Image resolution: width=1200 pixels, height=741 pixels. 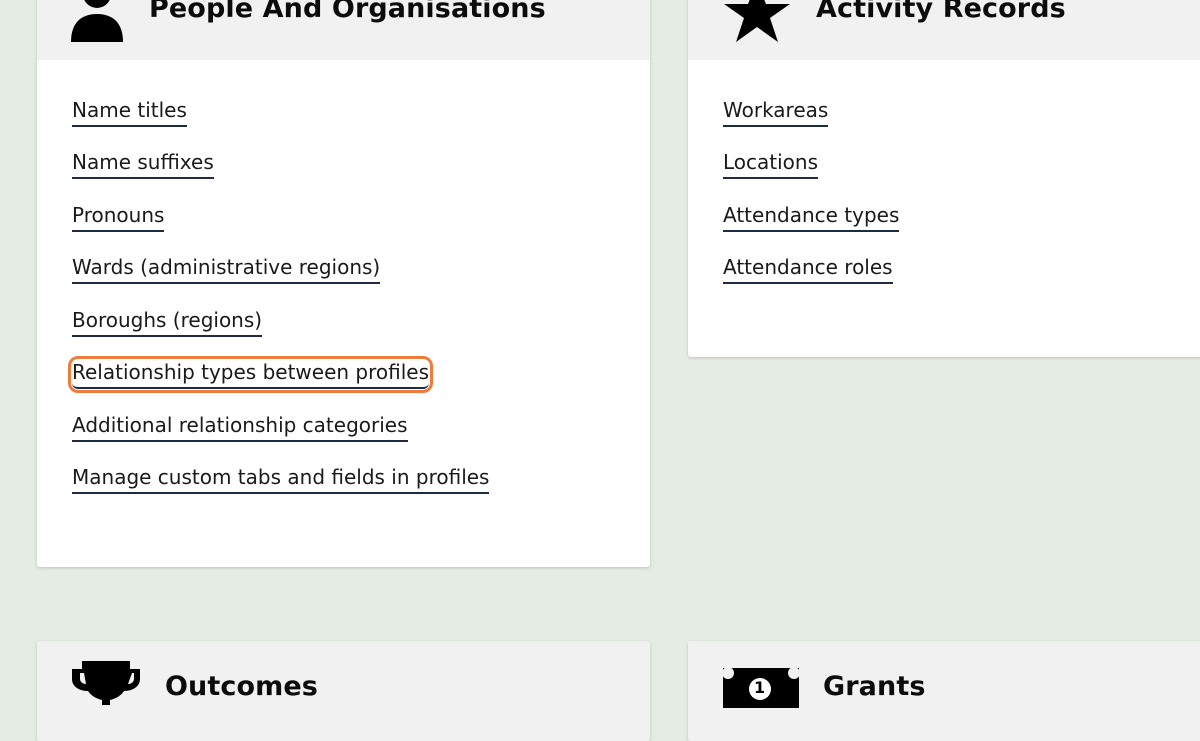 What do you see at coordinates (811, 217) in the screenshot?
I see `link-attendance-types: Attendance types` at bounding box center [811, 217].